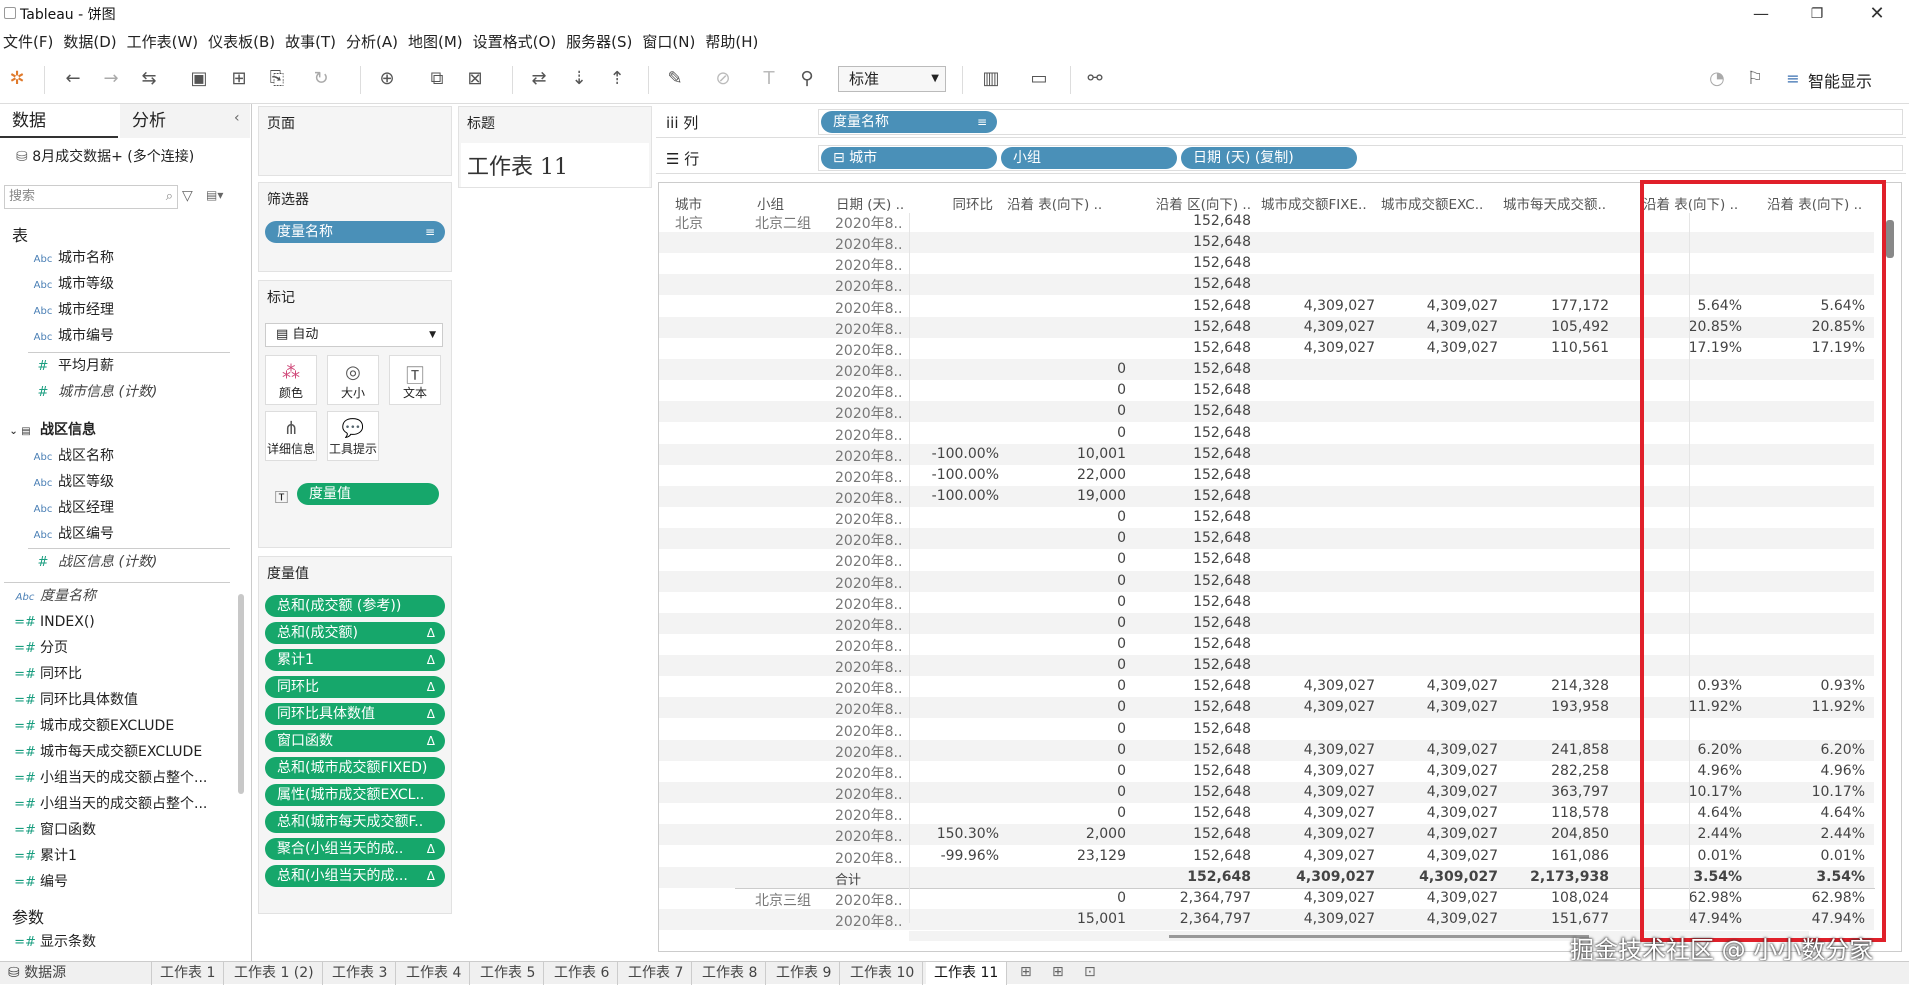 The width and height of the screenshot is (1909, 985). What do you see at coordinates (1269, 158) in the screenshot?
I see `row-pill-date-copy: 日期 (天) (复制)` at bounding box center [1269, 158].